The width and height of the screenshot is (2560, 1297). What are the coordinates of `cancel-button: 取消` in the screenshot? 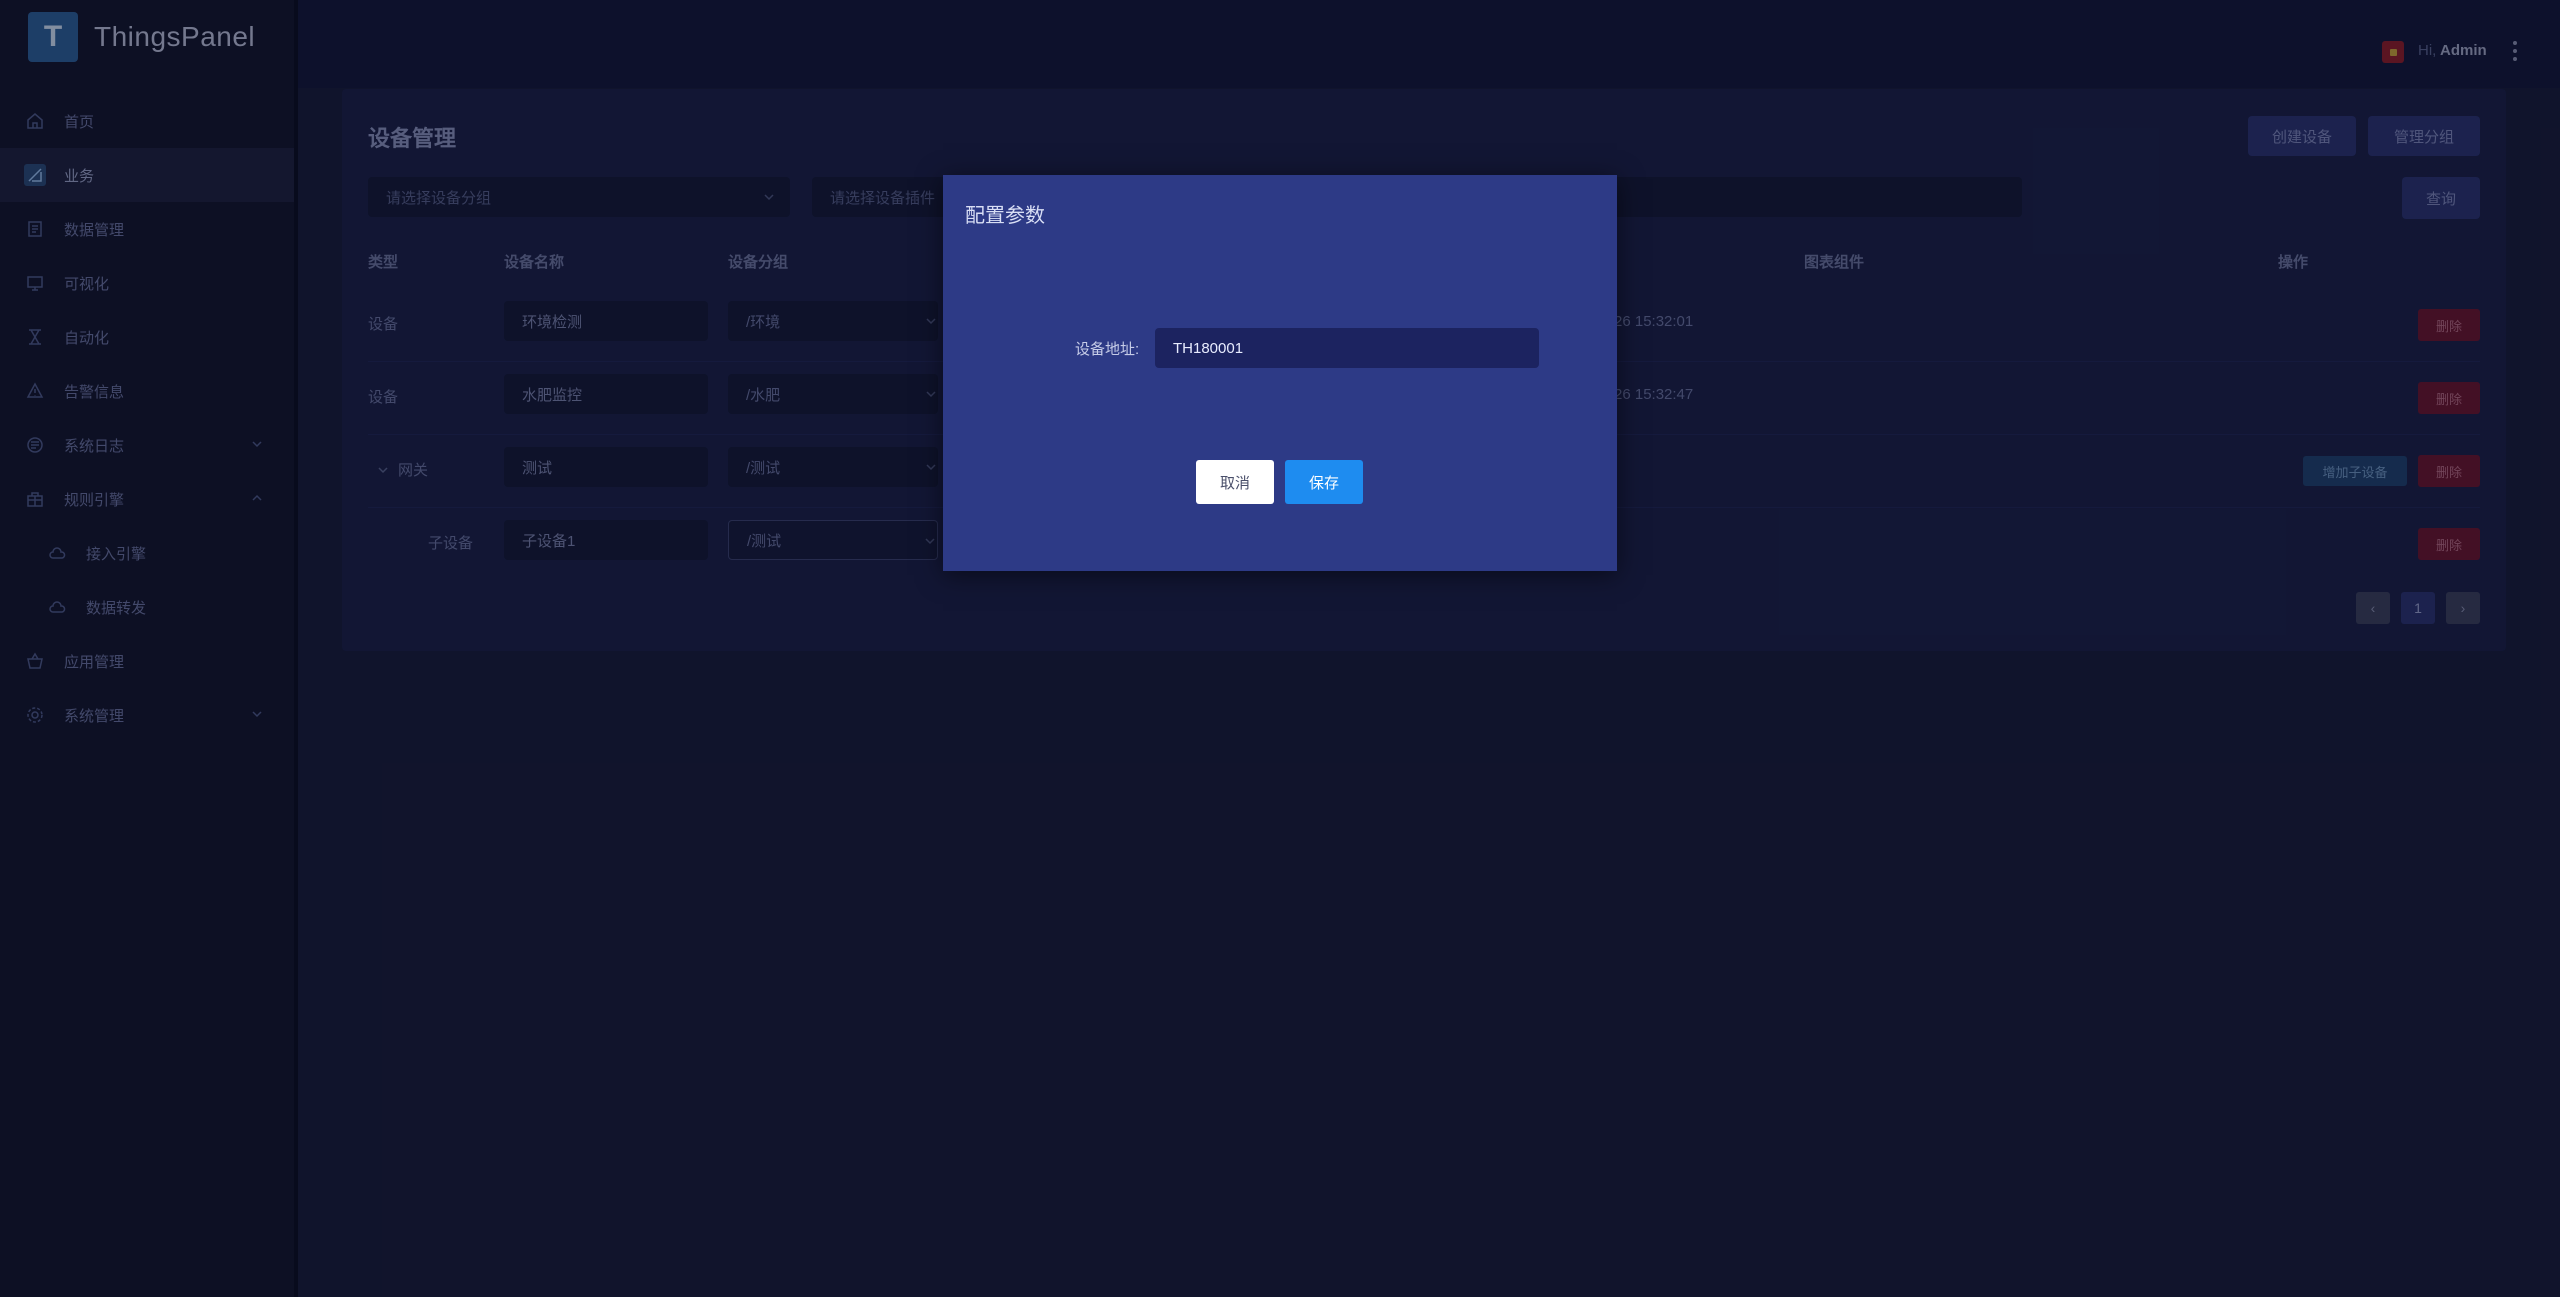 It's located at (1235, 482).